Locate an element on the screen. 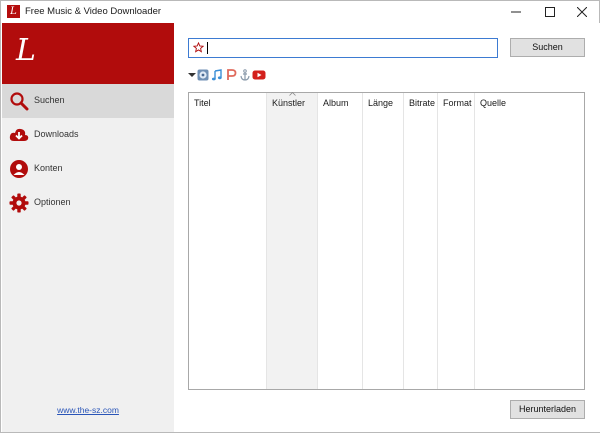  close-button is located at coordinates (582, 12).